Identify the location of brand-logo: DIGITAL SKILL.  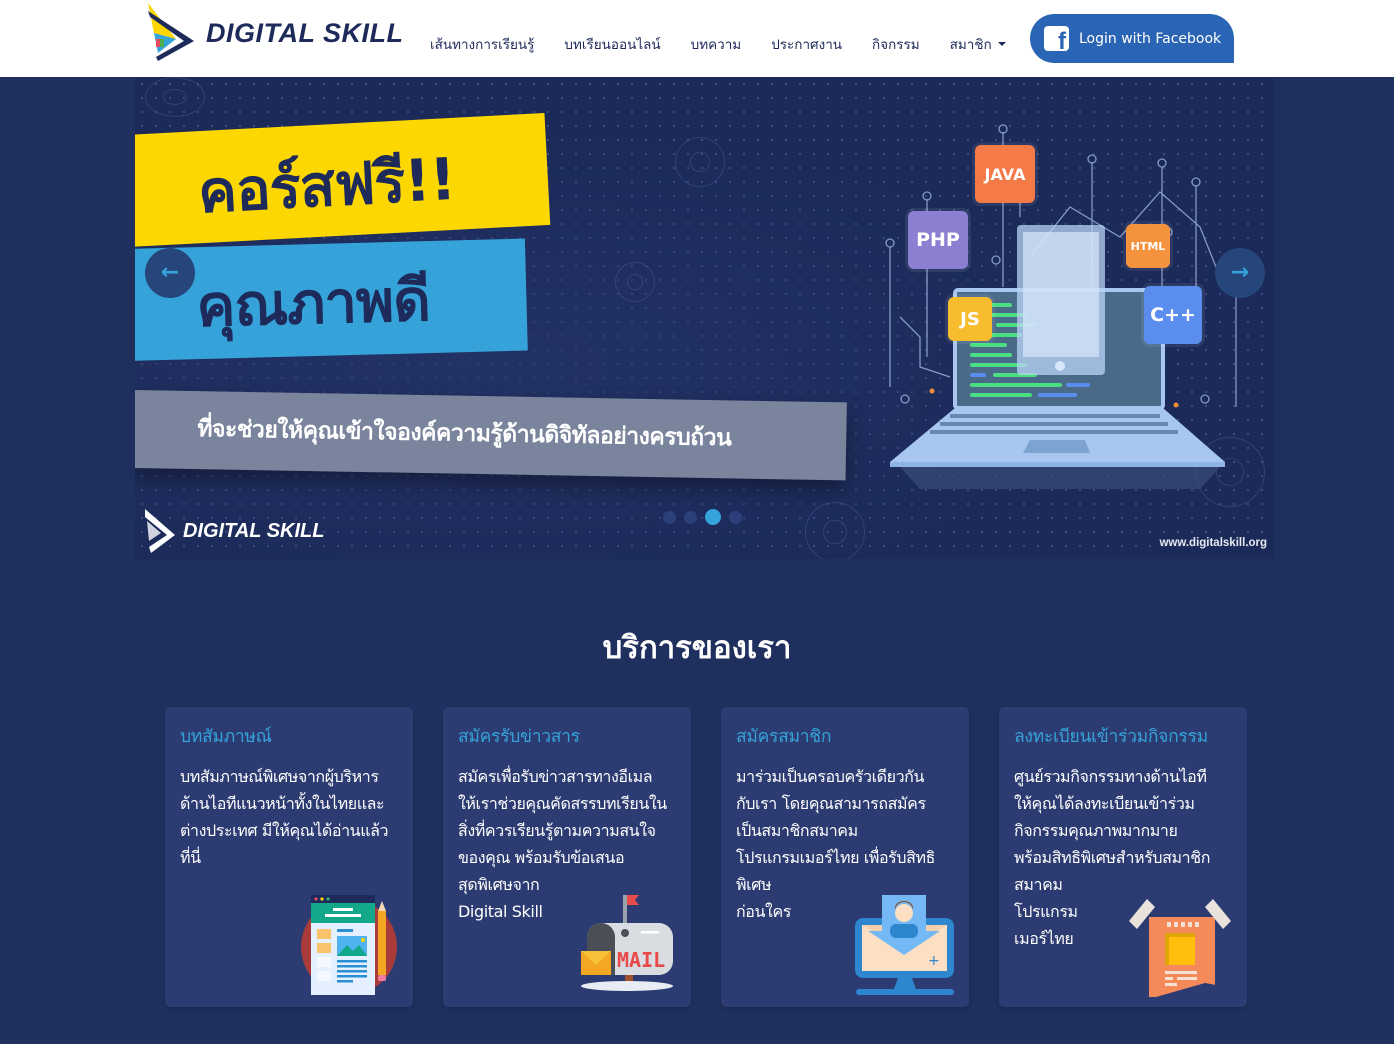
(276, 33).